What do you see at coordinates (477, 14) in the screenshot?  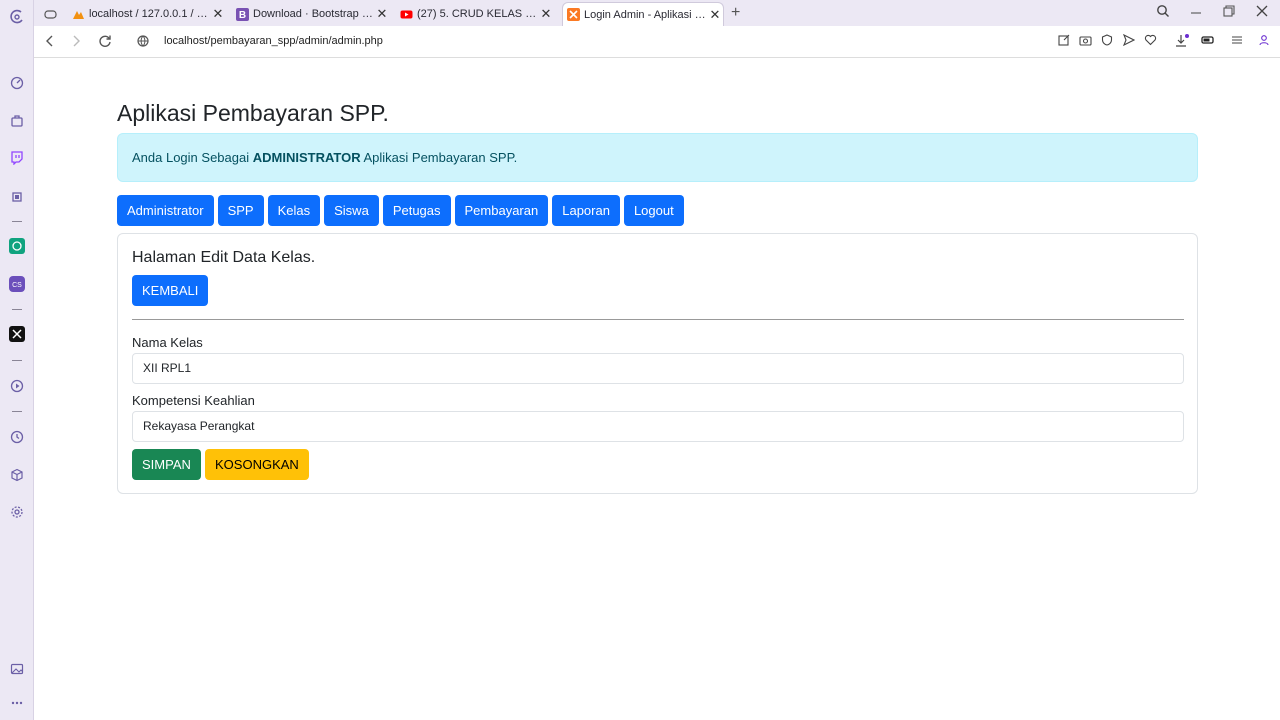 I see `tab-title: (27) 5. CRUD KELAS - APLI` at bounding box center [477, 14].